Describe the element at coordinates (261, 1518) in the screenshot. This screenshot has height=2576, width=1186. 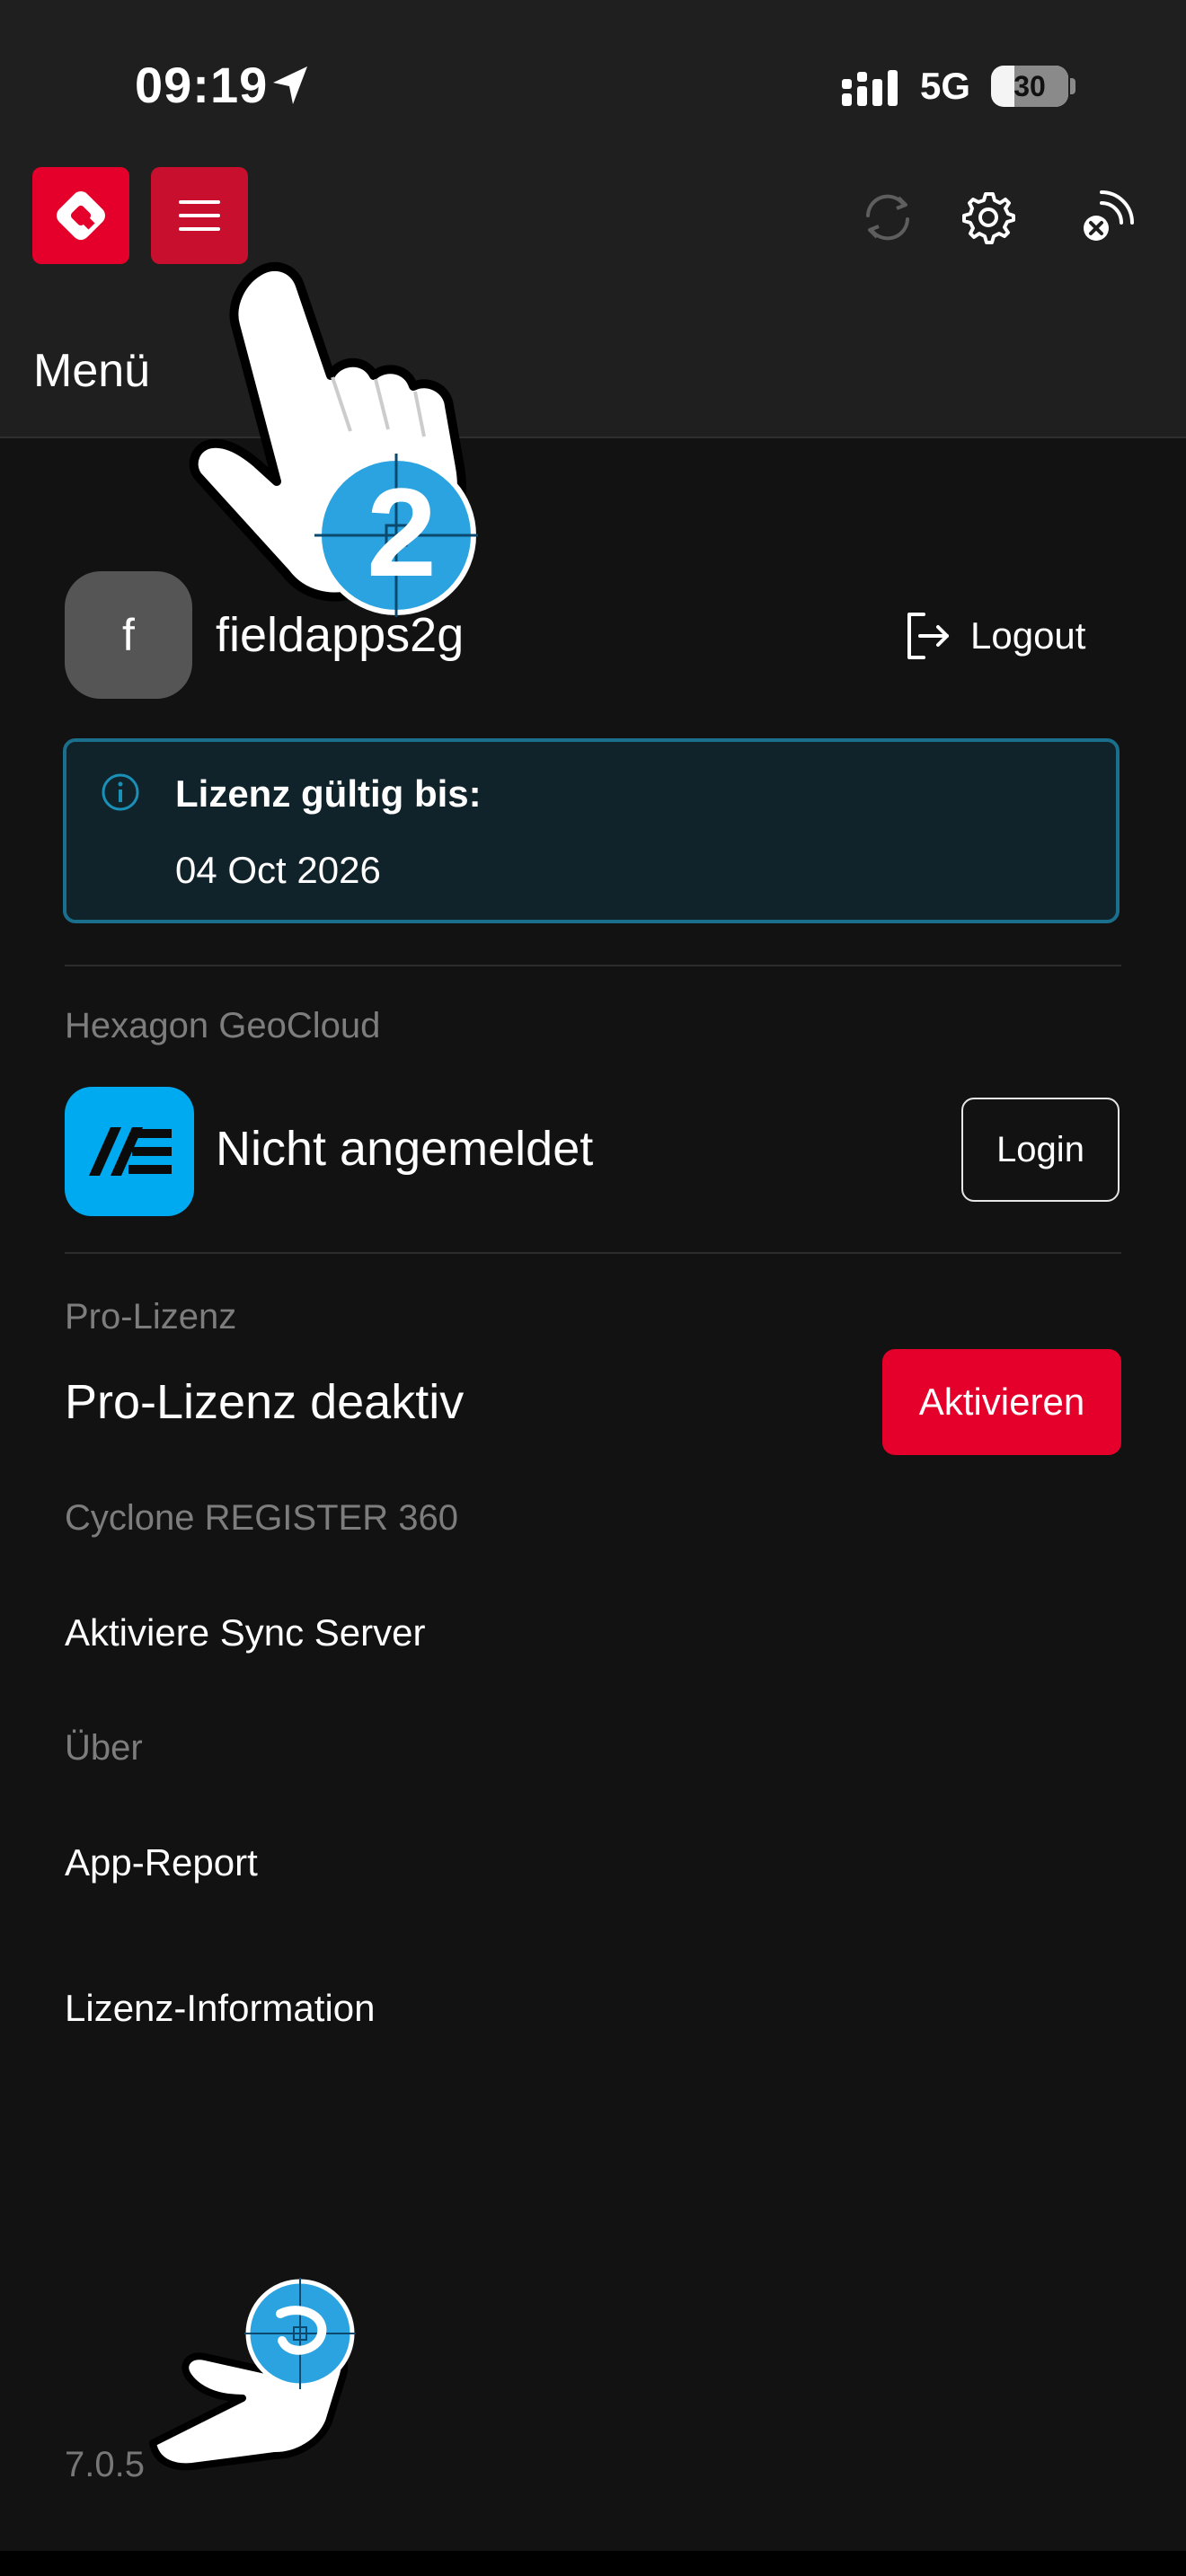
I see `section-label-cyclone: Cyclone REGISTER 360` at that location.